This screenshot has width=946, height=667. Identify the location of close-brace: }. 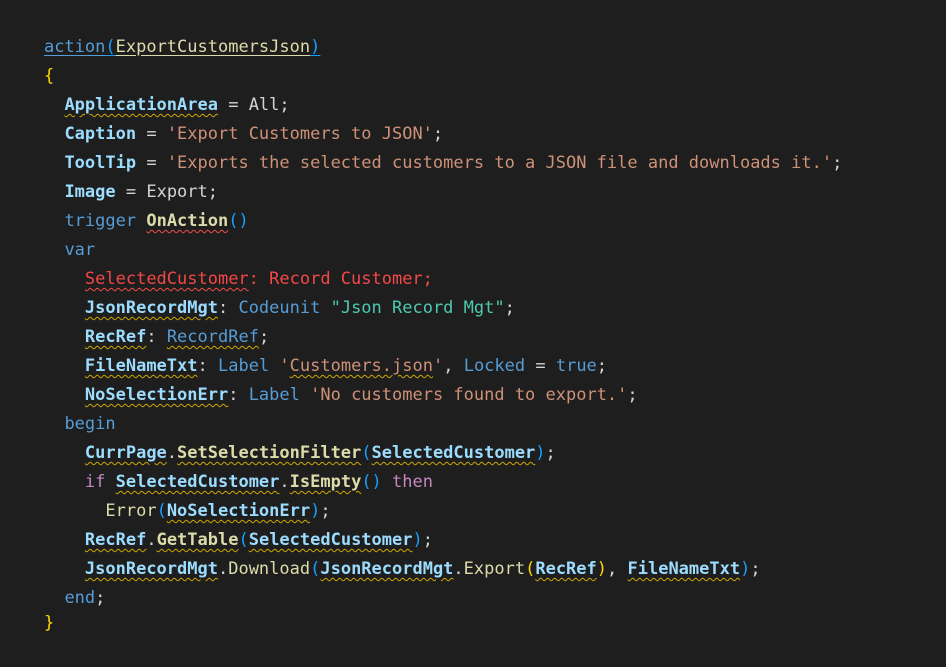
(49, 623).